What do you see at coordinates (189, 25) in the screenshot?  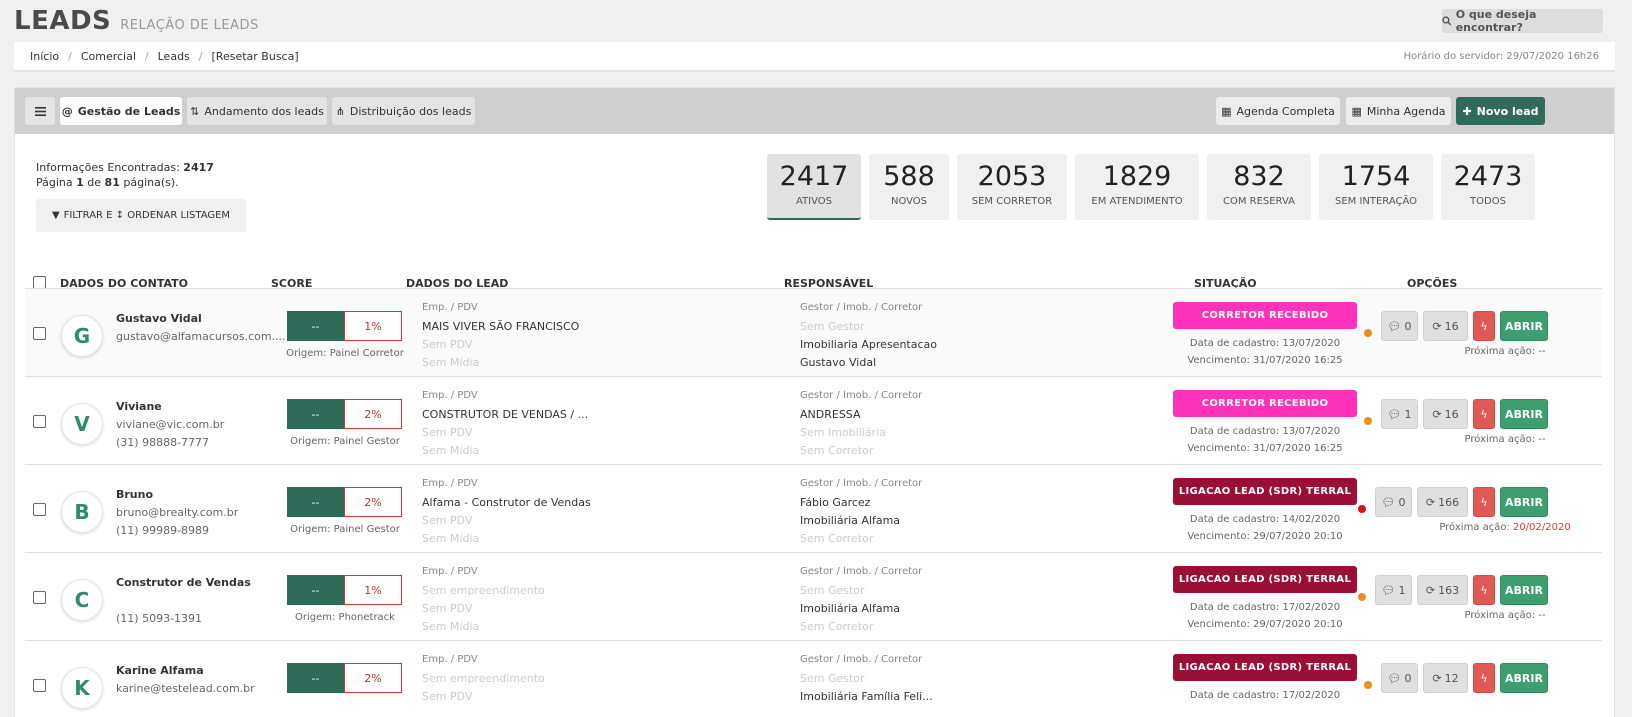 I see `page-subtitle: RELAÇÃO DE LEADS` at bounding box center [189, 25].